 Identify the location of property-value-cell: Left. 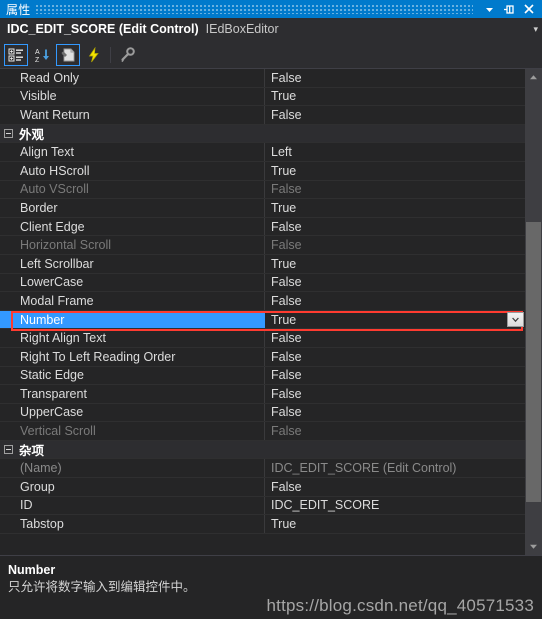
(395, 152).